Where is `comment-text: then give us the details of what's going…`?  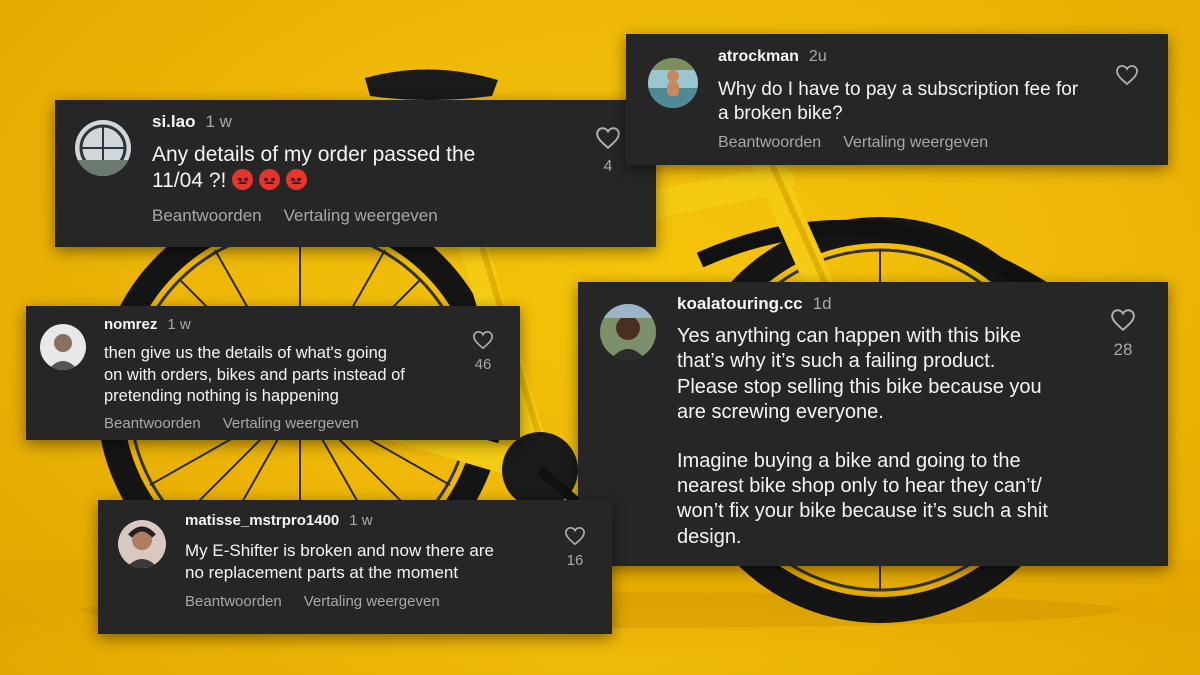
comment-text: then give us the details of what's going… is located at coordinates (279, 375).